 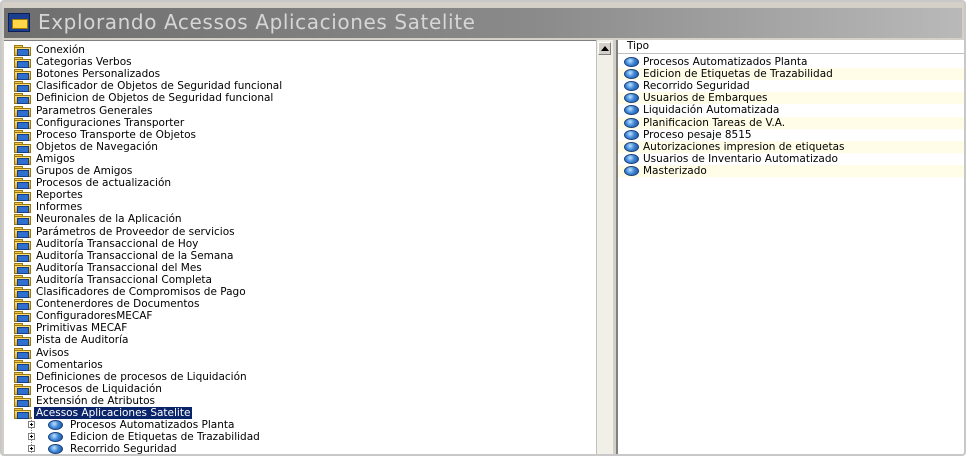 I want to click on list-item: Liquidación Automatizada, so click(x=791, y=110).